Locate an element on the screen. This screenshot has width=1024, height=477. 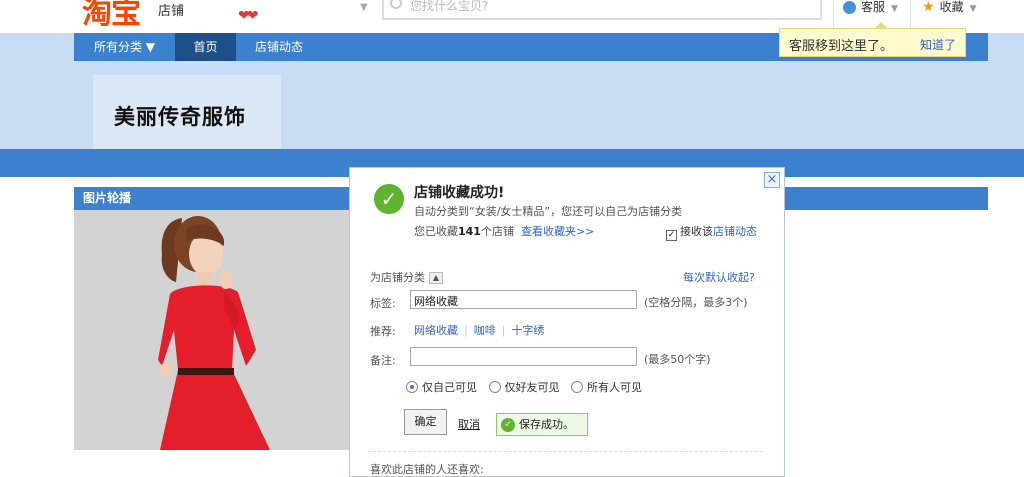
customer-service-tooltip: 客服移到这里了。 知道了 is located at coordinates (872, 39).